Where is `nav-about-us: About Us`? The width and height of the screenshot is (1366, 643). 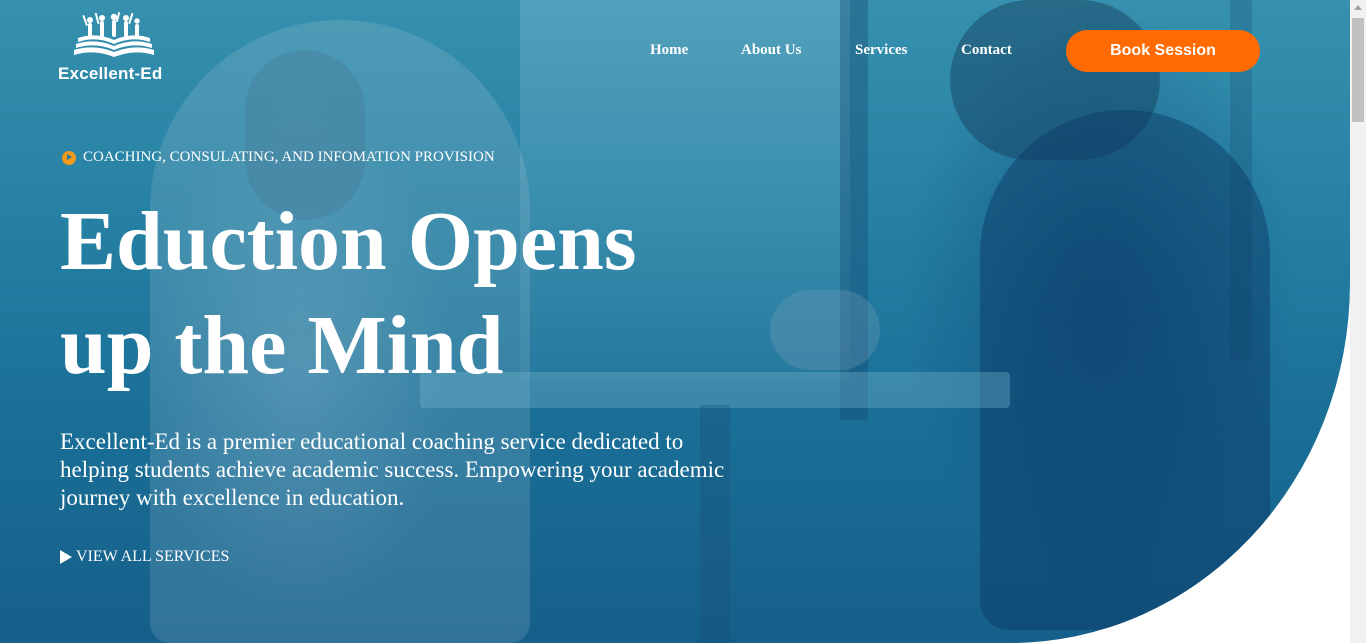 nav-about-us: About Us is located at coordinates (771, 50).